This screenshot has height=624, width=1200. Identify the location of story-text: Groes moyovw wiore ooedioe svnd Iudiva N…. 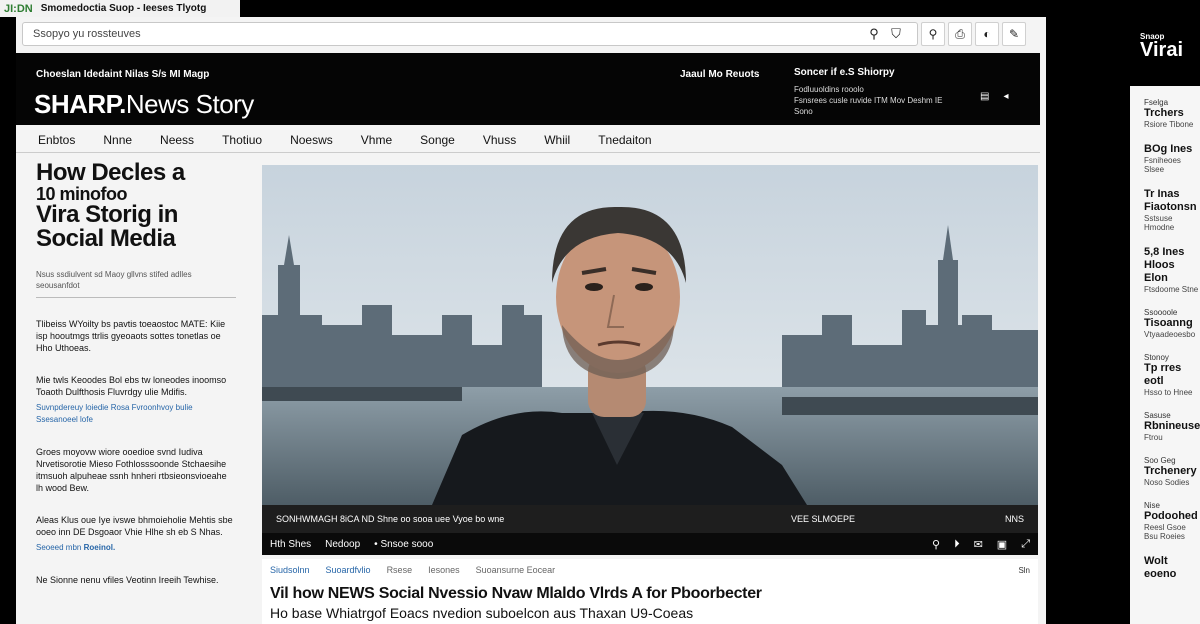
(131, 470).